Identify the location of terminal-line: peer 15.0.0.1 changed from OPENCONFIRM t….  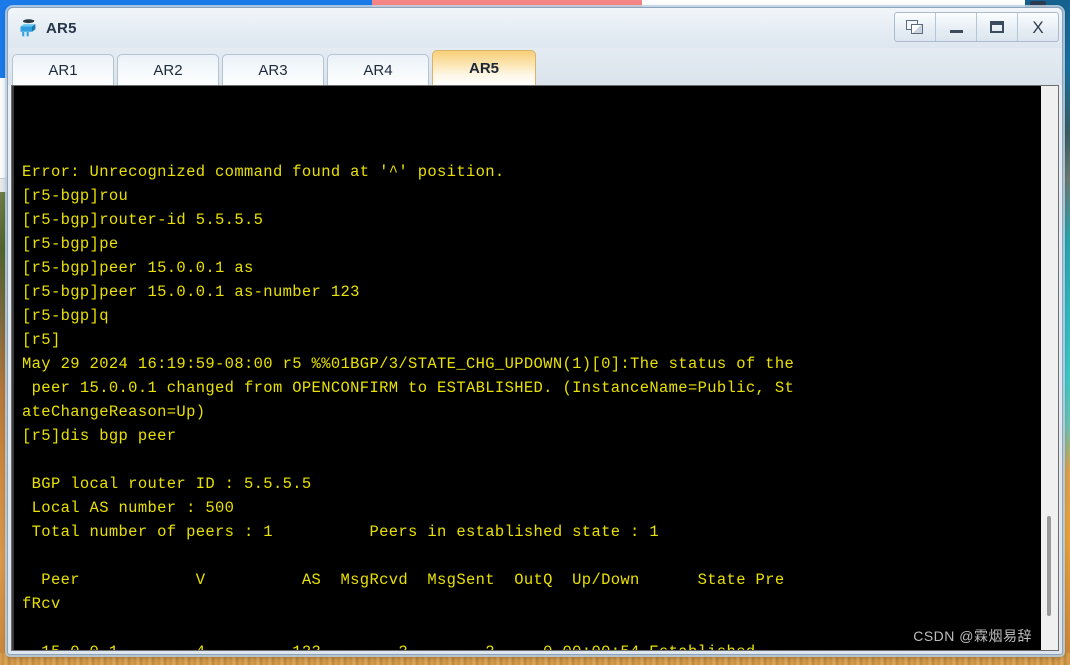
(408, 388).